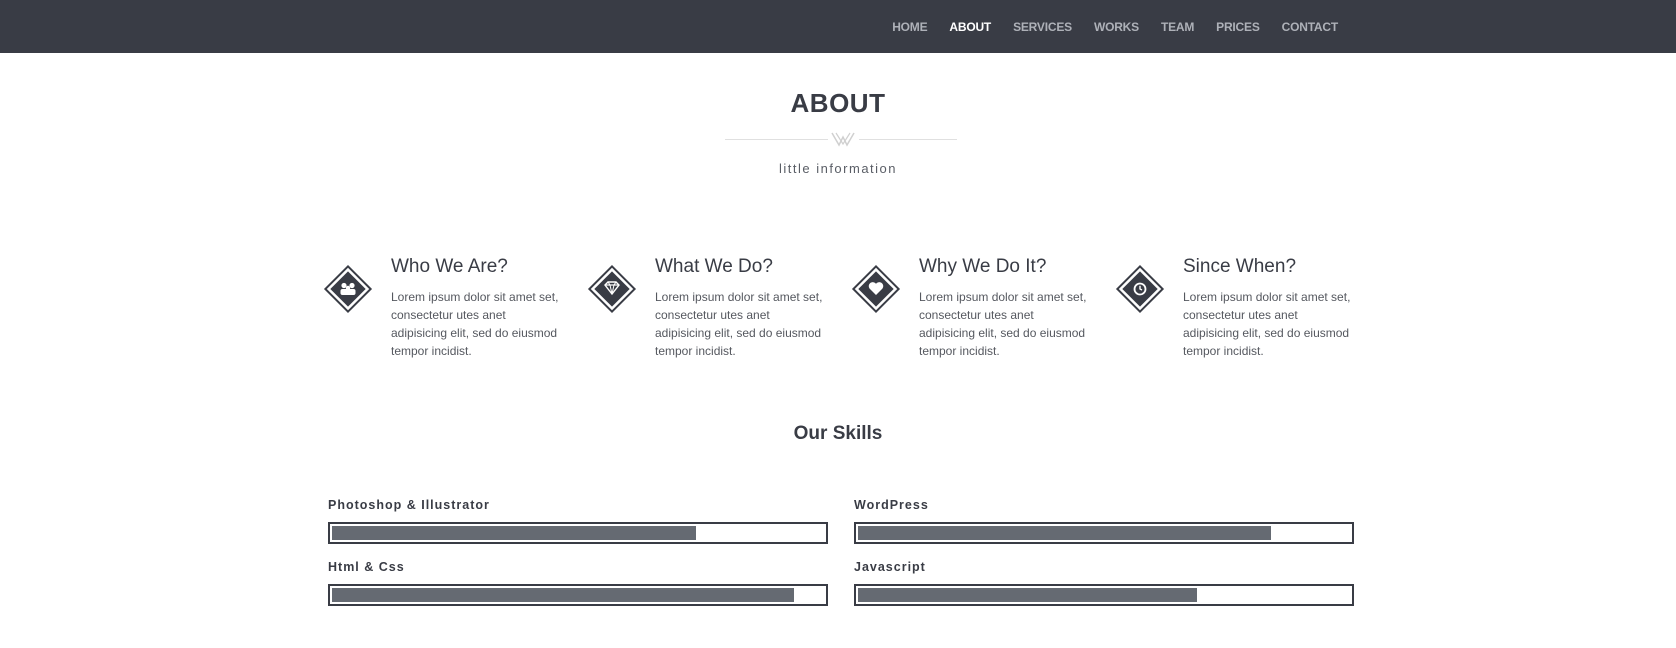  Describe the element at coordinates (838, 103) in the screenshot. I see `about-title: ABOUT` at that location.